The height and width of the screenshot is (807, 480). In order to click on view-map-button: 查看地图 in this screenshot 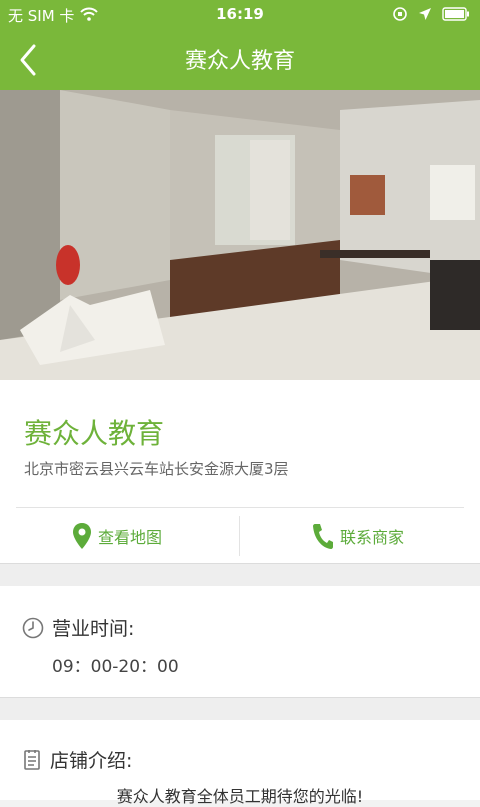, I will do `click(117, 535)`.